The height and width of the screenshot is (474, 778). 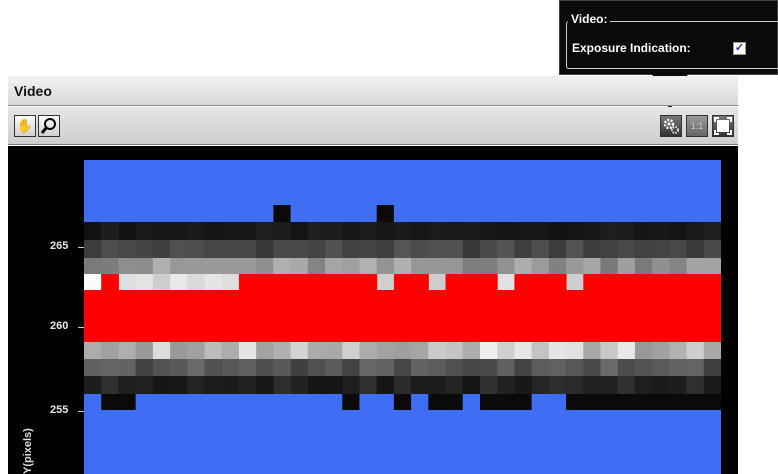 I want to click on y-tick-label: 265, so click(x=59, y=246).